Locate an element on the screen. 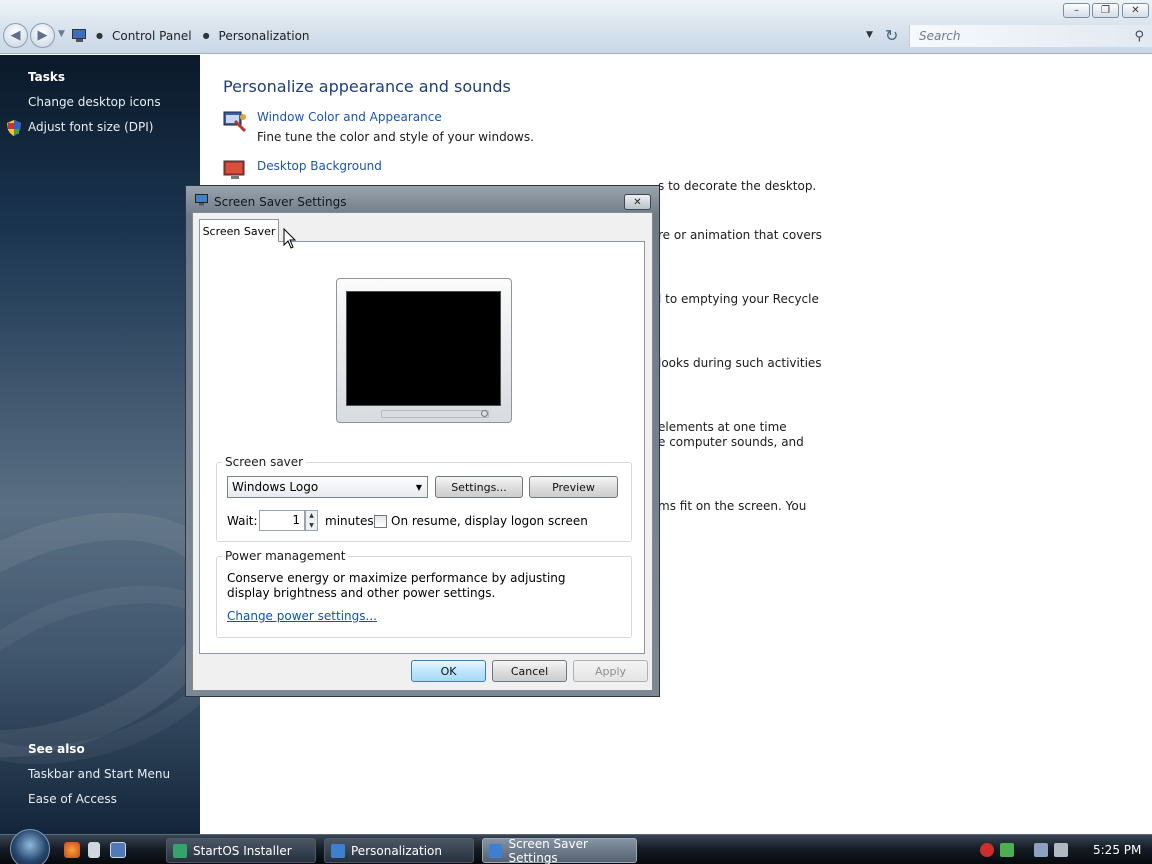  recent-pages-dropdown: ▼ is located at coordinates (61, 34).